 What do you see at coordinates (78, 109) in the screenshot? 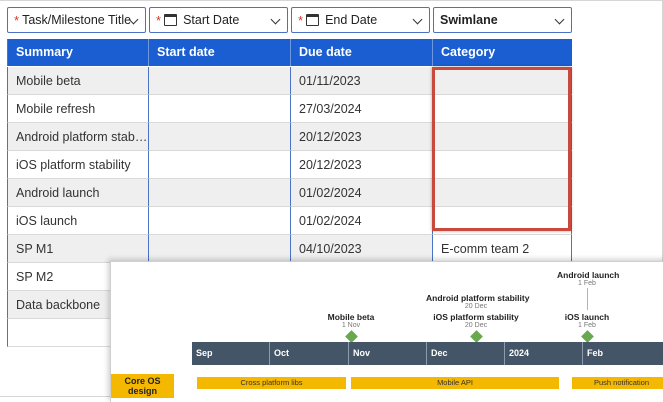
I see `summary-cell: Mobile refresh` at bounding box center [78, 109].